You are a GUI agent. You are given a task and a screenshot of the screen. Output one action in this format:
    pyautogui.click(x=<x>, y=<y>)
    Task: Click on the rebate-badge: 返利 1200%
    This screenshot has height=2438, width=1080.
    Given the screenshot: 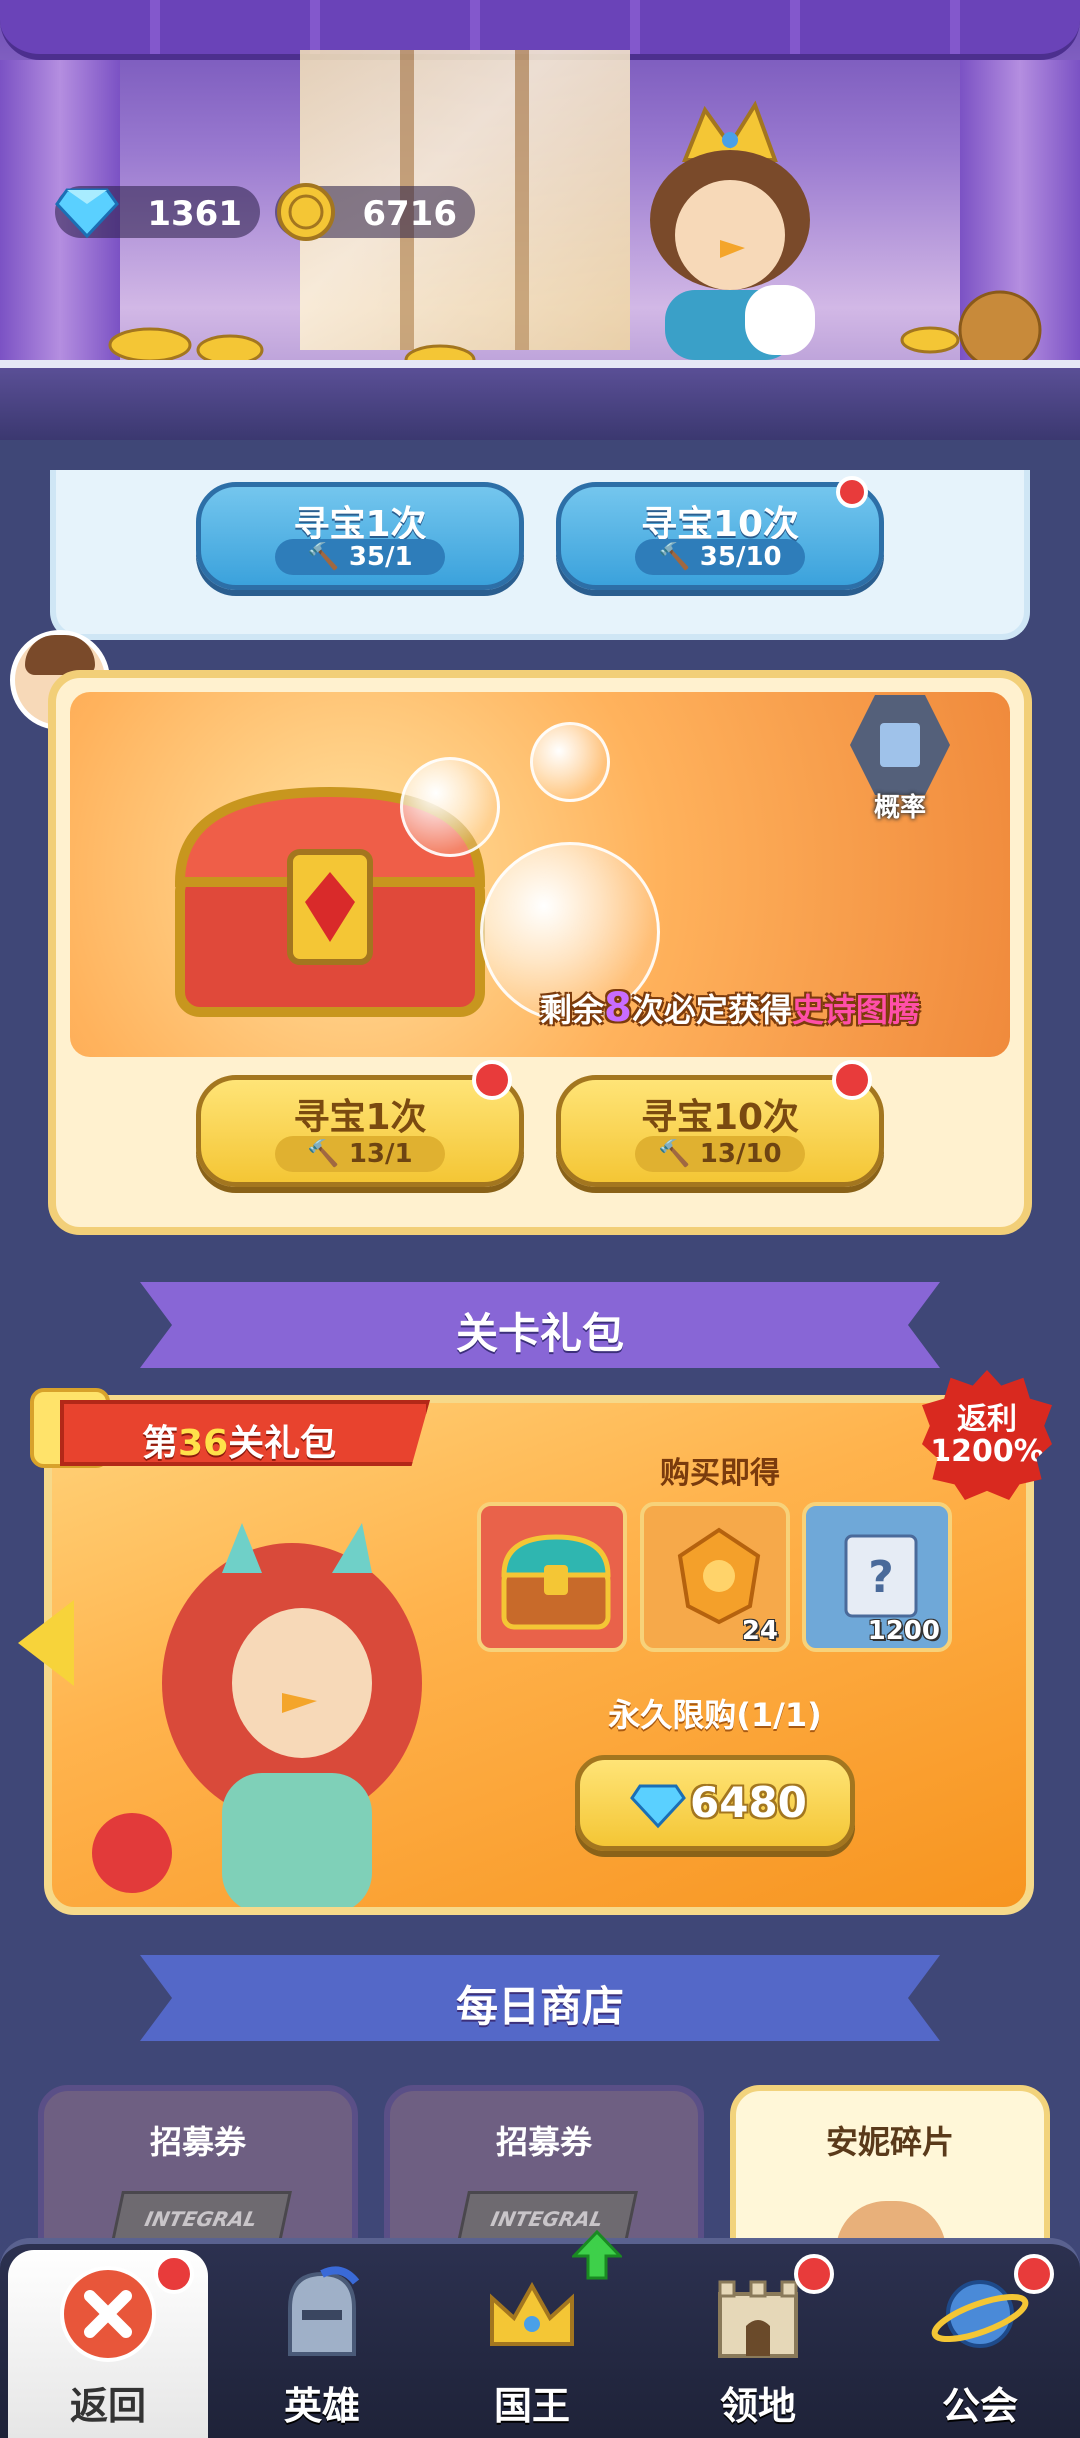 What is the action you would take?
    pyautogui.click(x=987, y=1435)
    